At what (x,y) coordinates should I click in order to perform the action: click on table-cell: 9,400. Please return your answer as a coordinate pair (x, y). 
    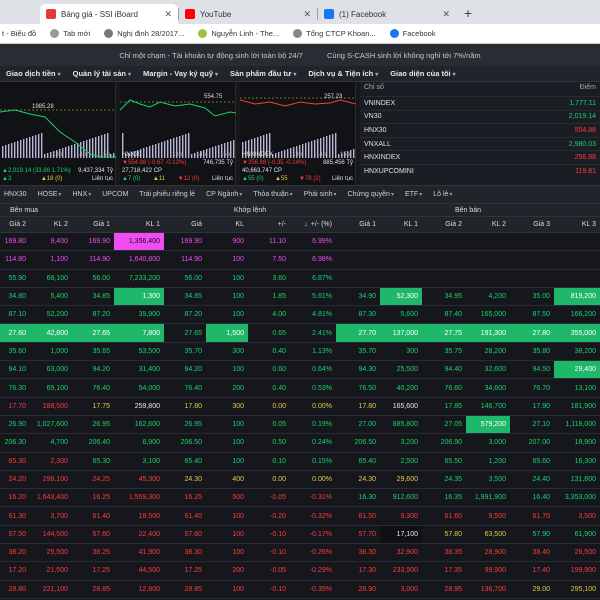
    Looking at the image, I should click on (51, 241).